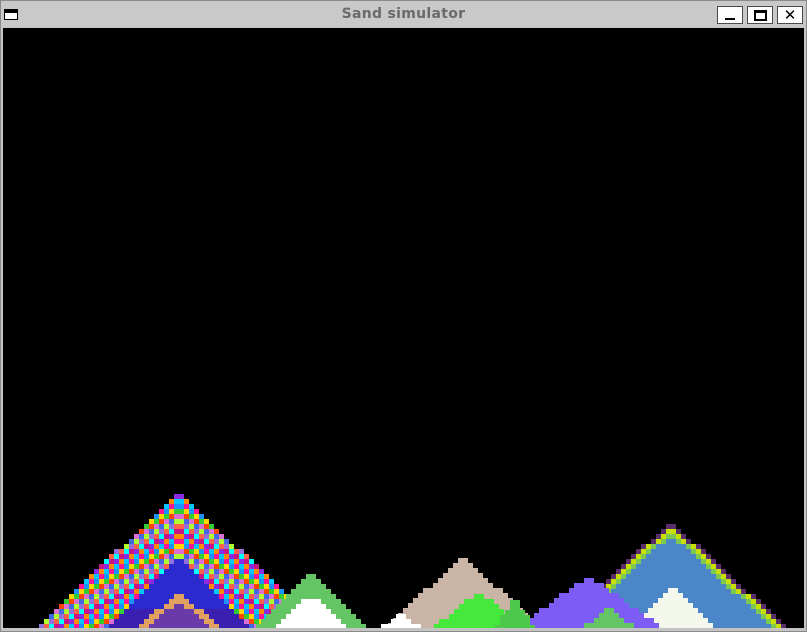 This screenshot has height=632, width=807. I want to click on minimize-icon, so click(730, 19).